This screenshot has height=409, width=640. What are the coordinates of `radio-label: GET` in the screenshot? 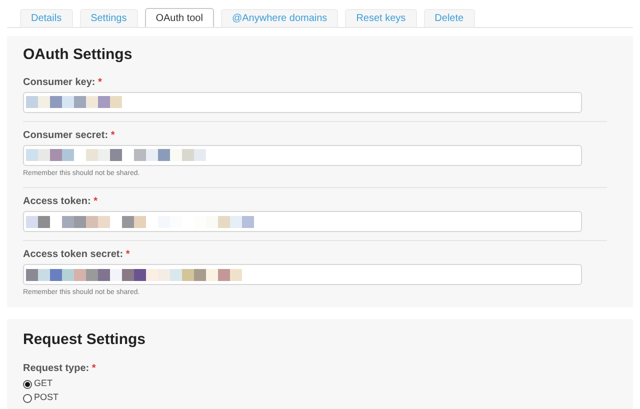 It's located at (43, 383).